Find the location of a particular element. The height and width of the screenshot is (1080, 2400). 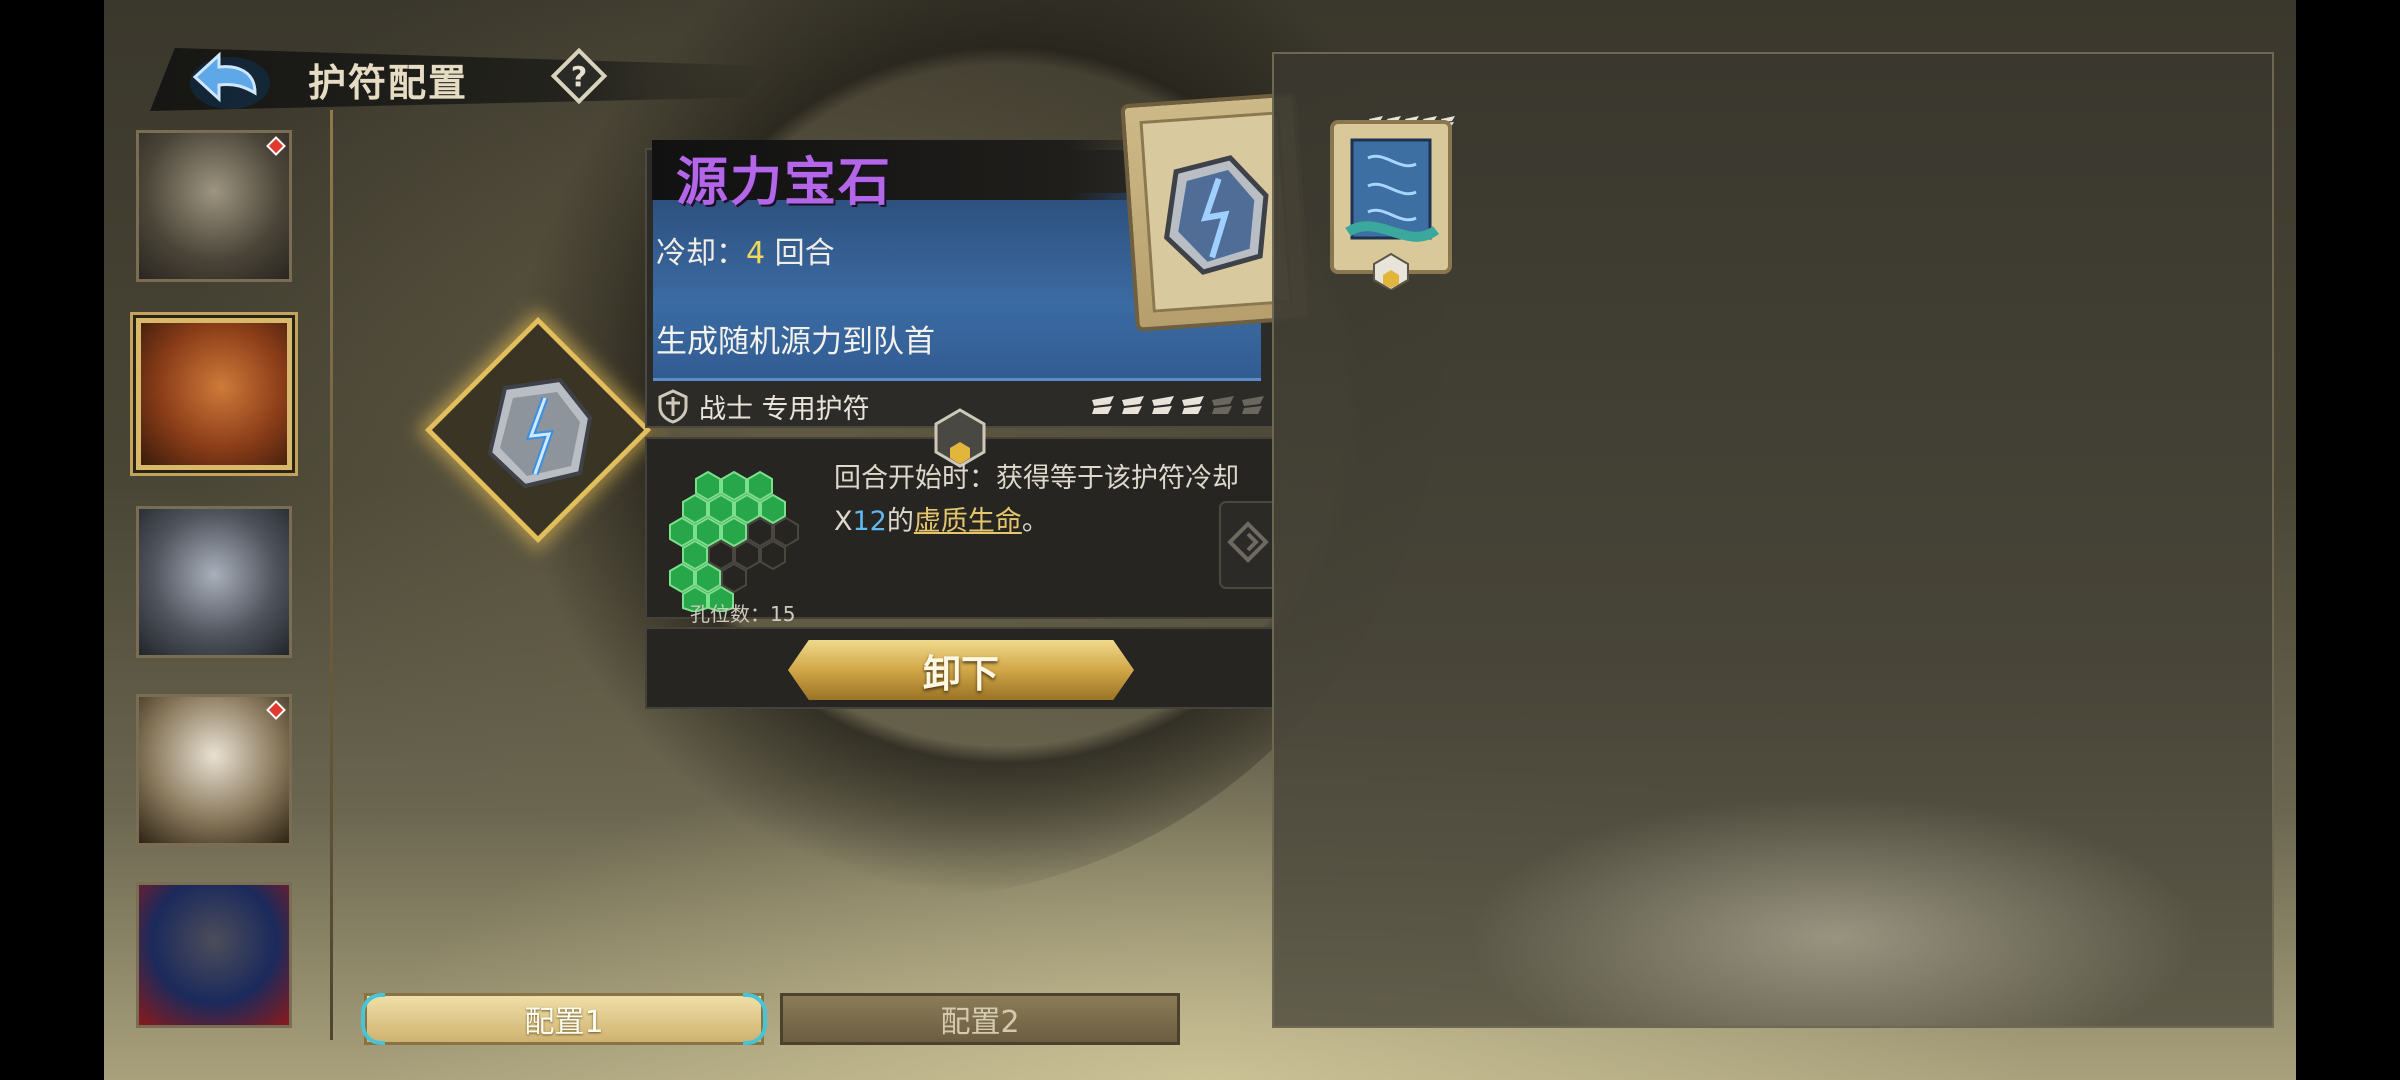

help-button: ? is located at coordinates (579, 76).